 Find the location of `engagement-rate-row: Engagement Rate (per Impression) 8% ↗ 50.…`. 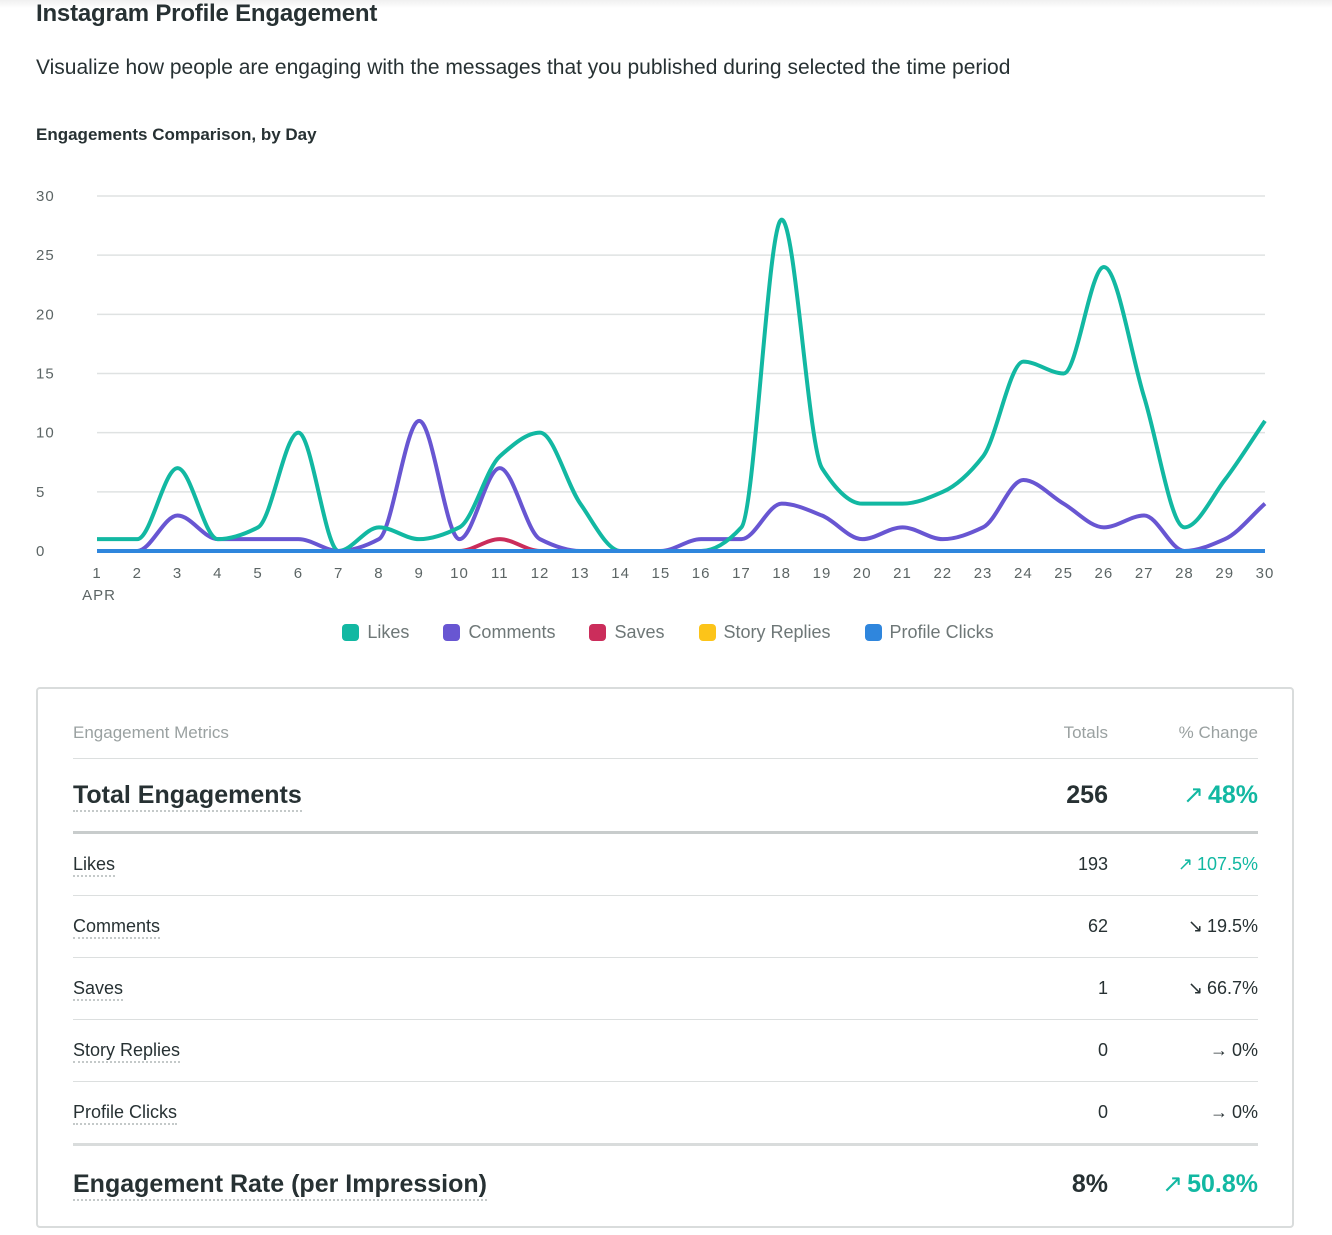

engagement-rate-row: Engagement Rate (per Impression) 8% ↗ 50.… is located at coordinates (665, 1184).